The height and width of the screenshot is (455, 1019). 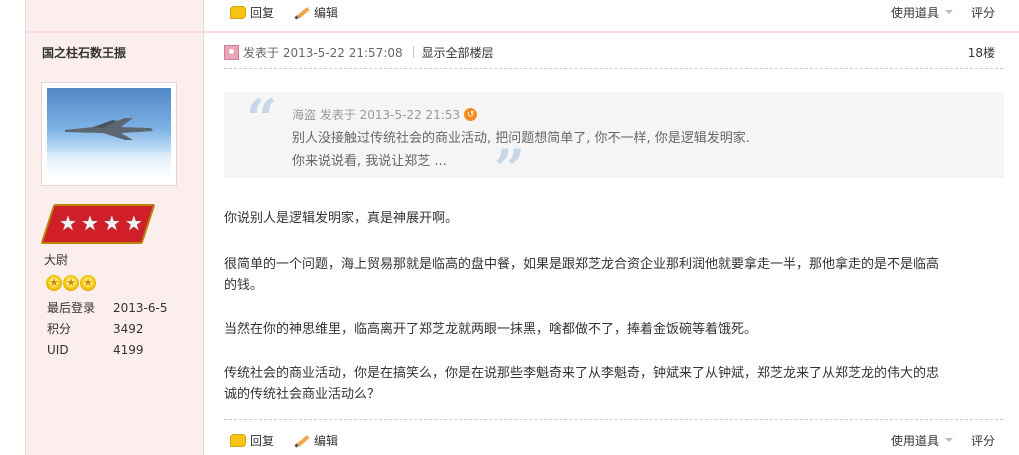 What do you see at coordinates (981, 52) in the screenshot?
I see `floor-number: 18楼` at bounding box center [981, 52].